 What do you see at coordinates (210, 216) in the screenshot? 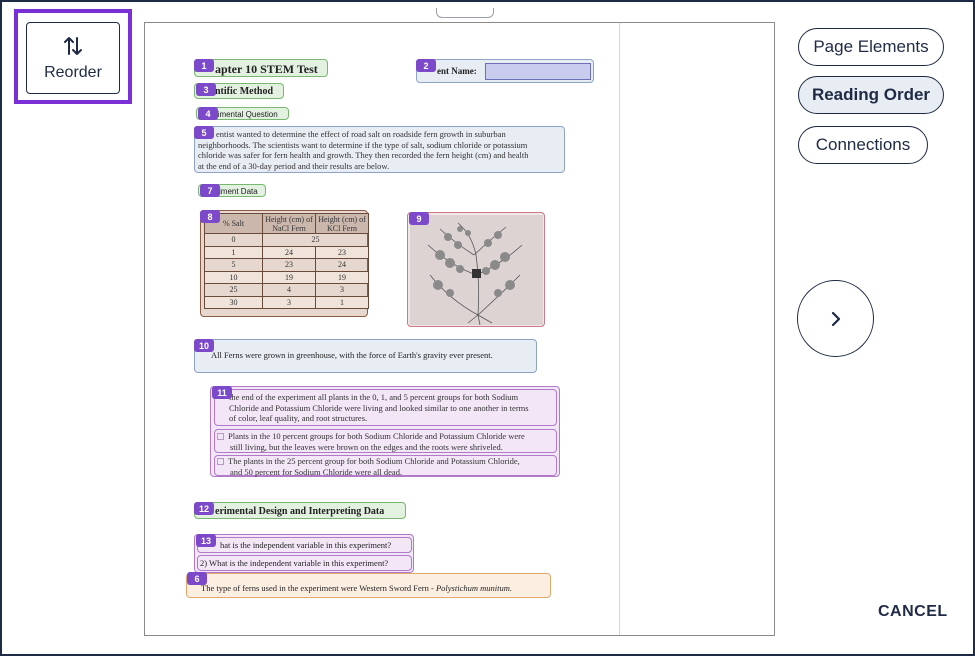
I see `reading-order-badge: 8` at bounding box center [210, 216].